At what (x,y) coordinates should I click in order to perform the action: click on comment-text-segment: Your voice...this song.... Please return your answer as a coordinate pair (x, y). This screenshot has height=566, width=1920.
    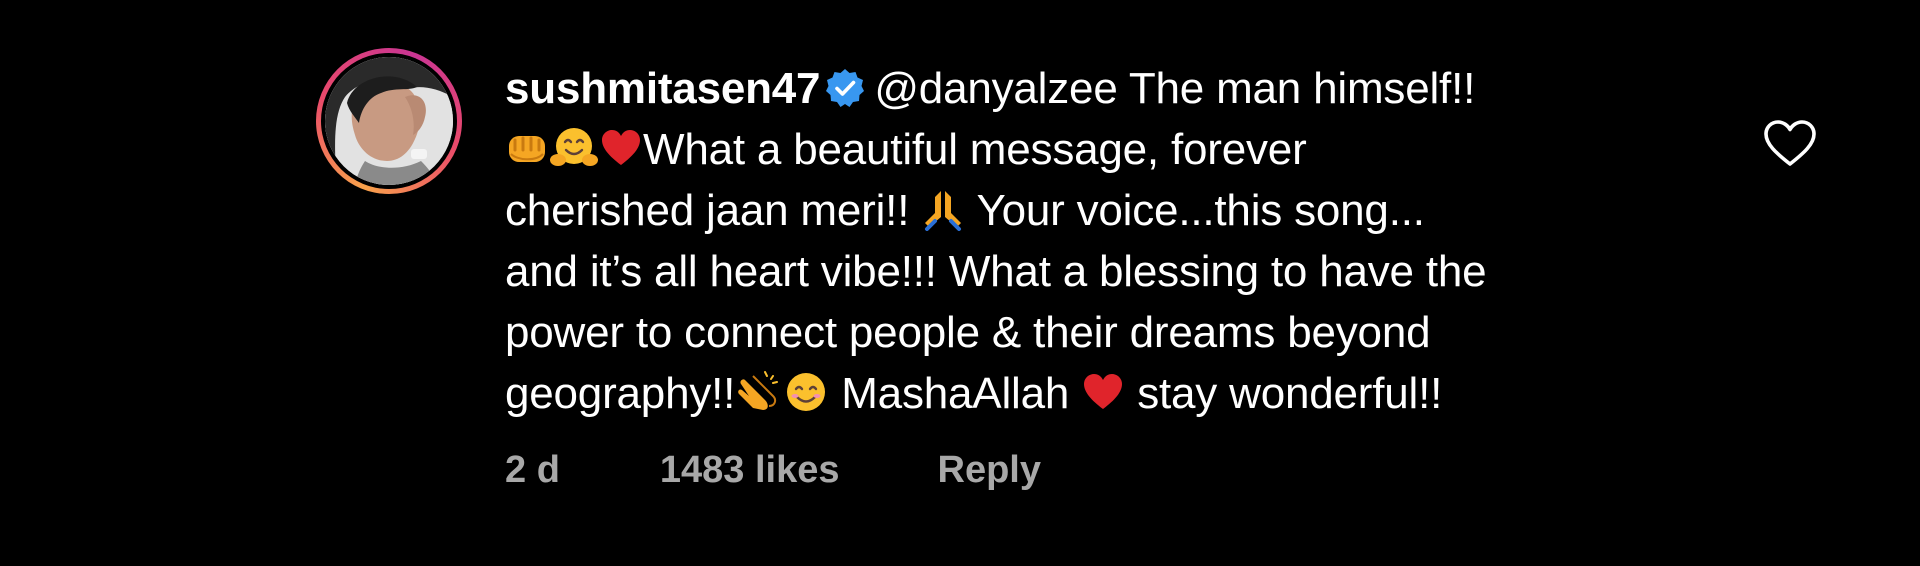
    Looking at the image, I should click on (1195, 210).